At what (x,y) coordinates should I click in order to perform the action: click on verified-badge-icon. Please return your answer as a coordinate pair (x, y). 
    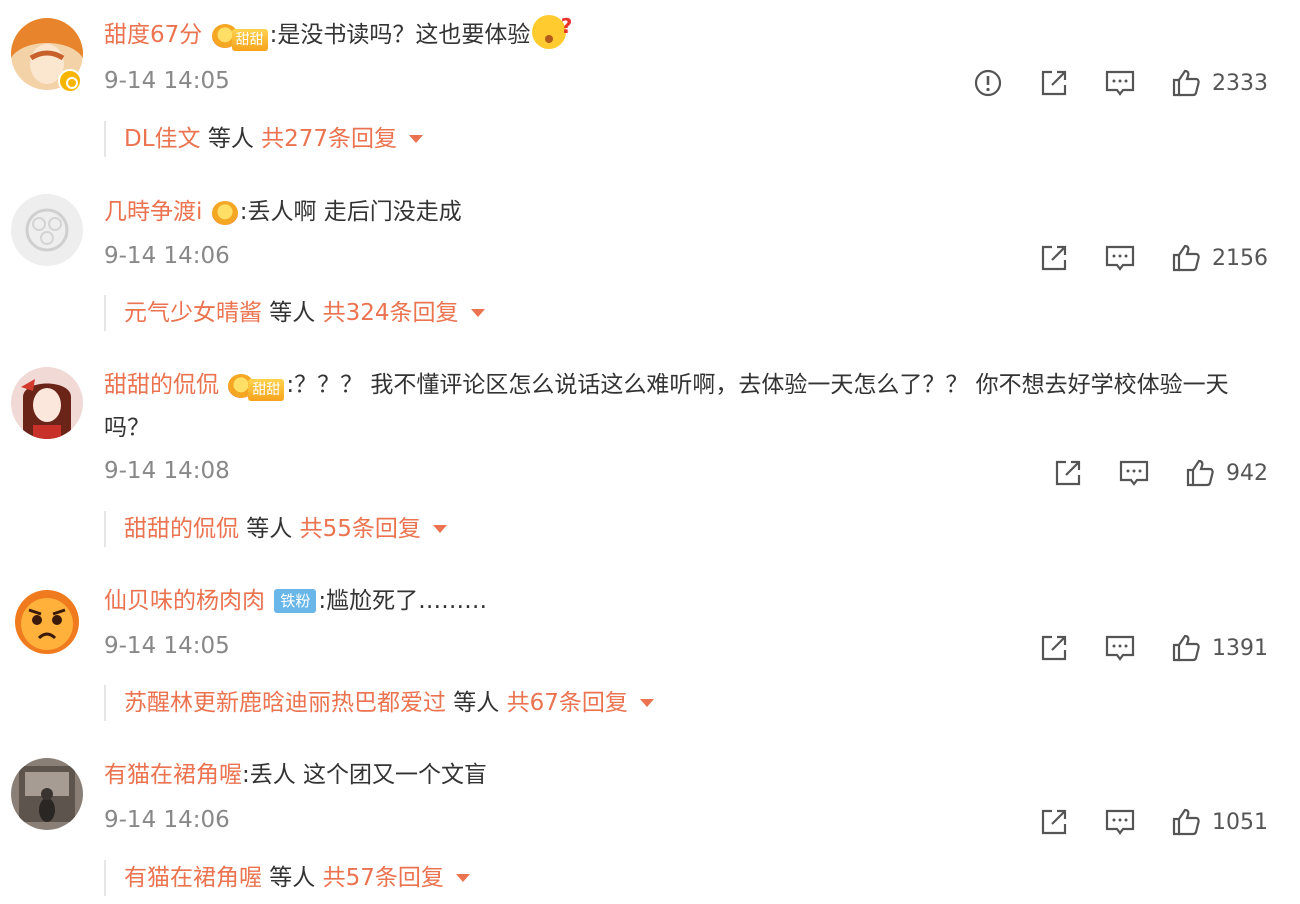
    Looking at the image, I should click on (70, 81).